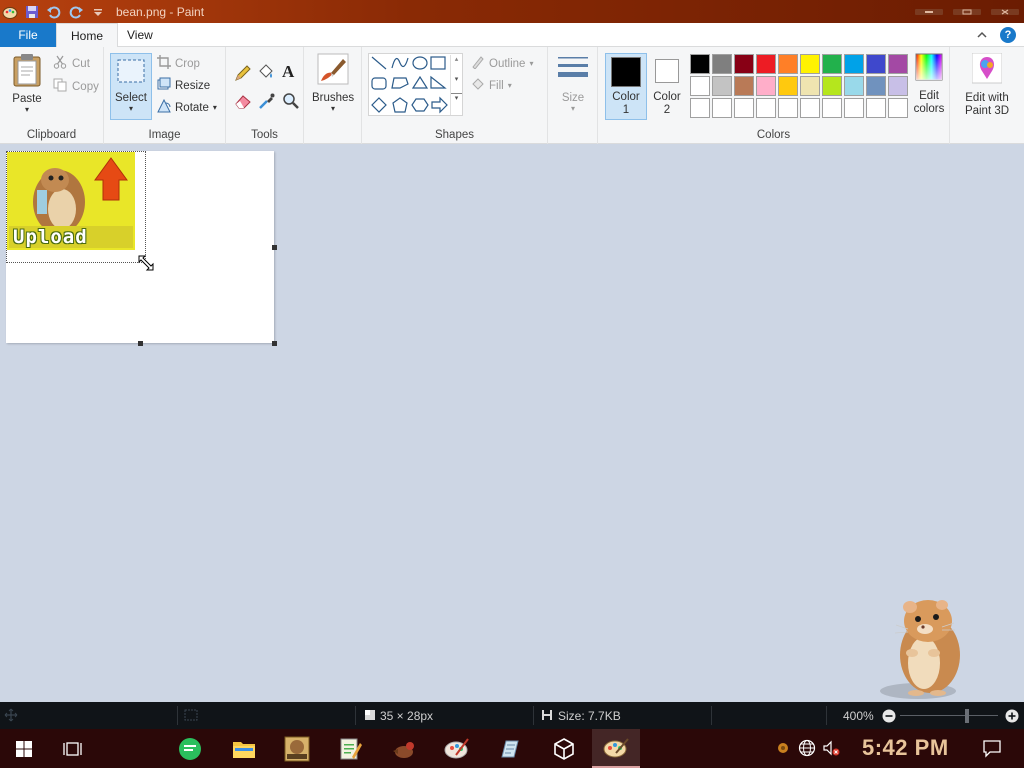 The image size is (1024, 768). I want to click on zoom-in-button, so click(1012, 717).